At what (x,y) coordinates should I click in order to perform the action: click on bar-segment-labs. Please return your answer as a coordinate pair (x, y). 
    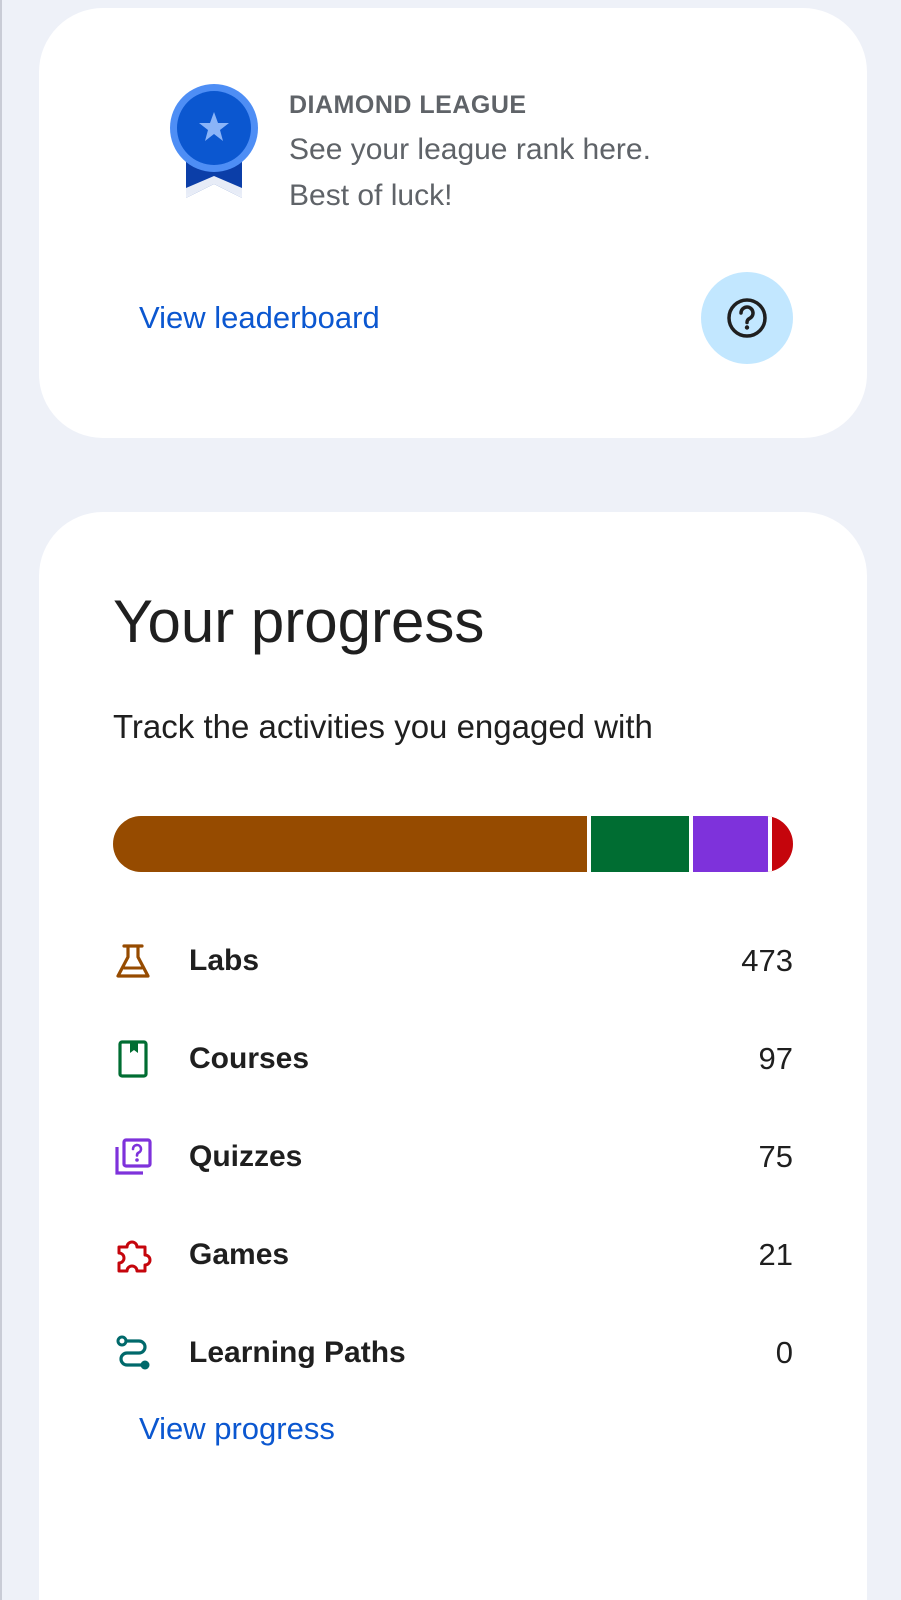
    Looking at the image, I should click on (350, 844).